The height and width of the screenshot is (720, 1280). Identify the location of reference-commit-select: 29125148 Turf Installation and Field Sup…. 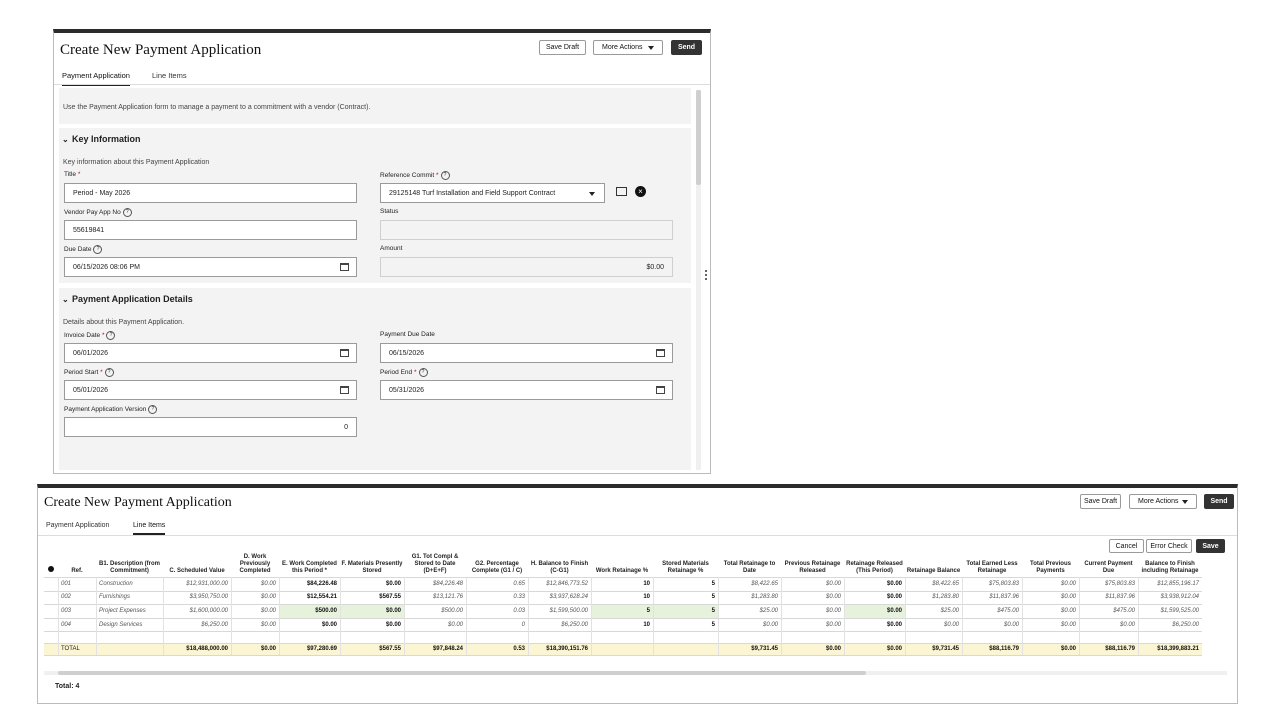
(492, 193).